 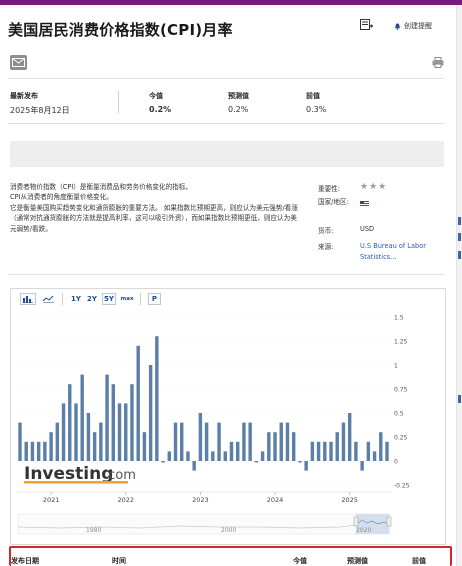 I want to click on email-share-button, so click(x=18, y=62).